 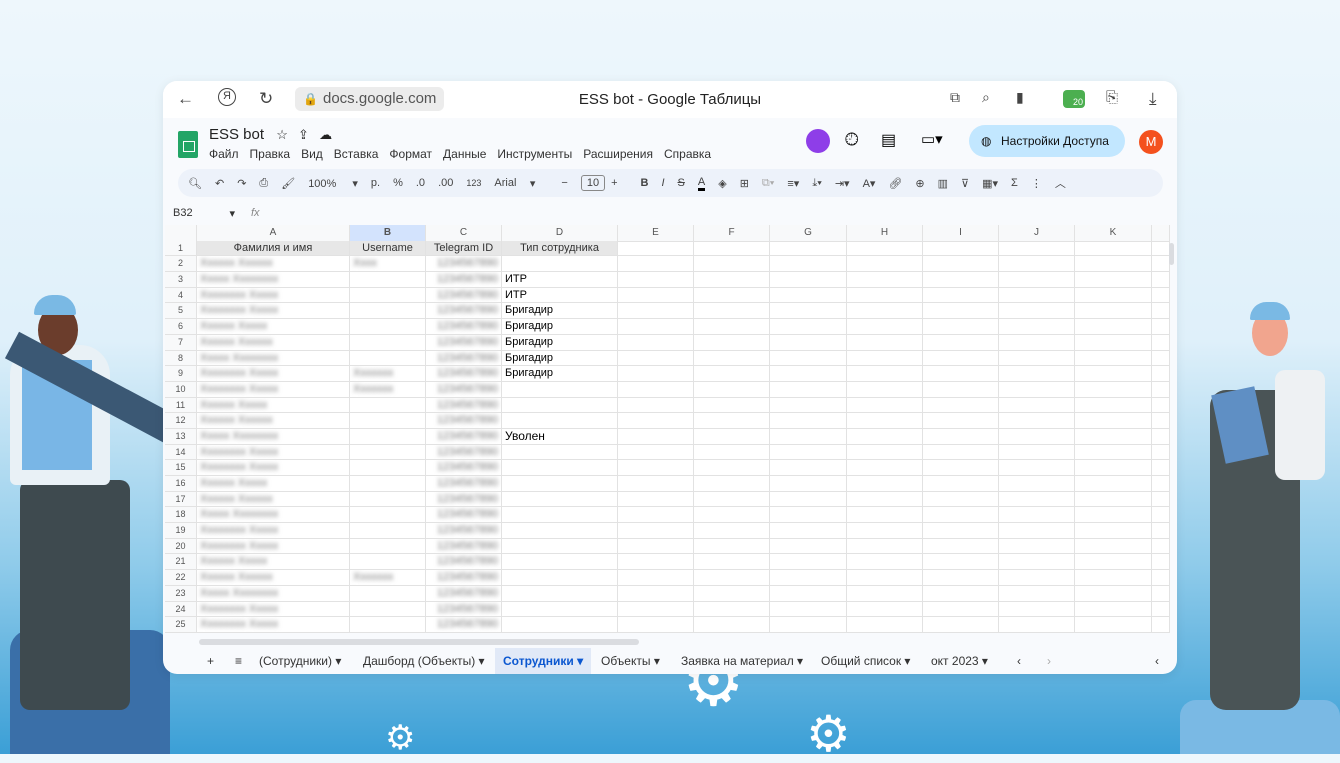 I want to click on filter-views-icon: ▦▾, so click(x=990, y=183).